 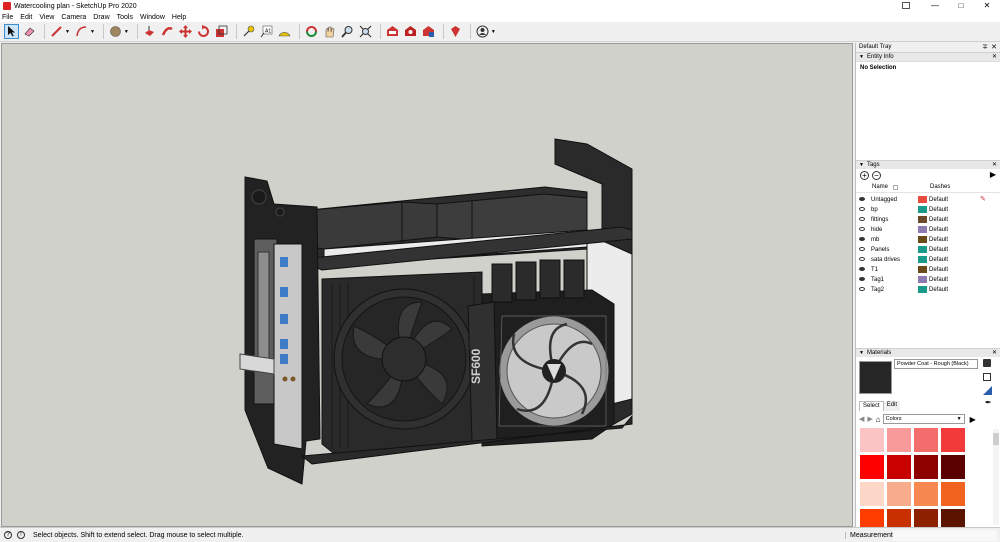 I want to click on move-tool-icon, so click(x=185, y=31).